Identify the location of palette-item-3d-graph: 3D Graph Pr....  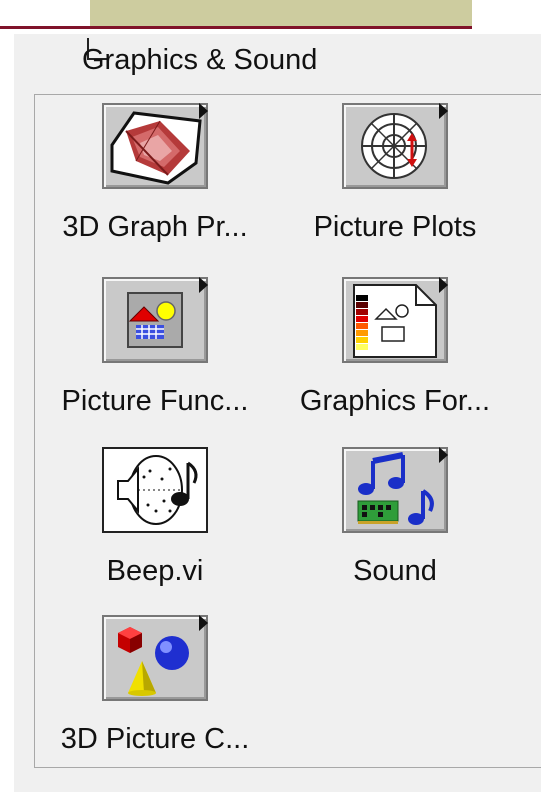
(155, 188).